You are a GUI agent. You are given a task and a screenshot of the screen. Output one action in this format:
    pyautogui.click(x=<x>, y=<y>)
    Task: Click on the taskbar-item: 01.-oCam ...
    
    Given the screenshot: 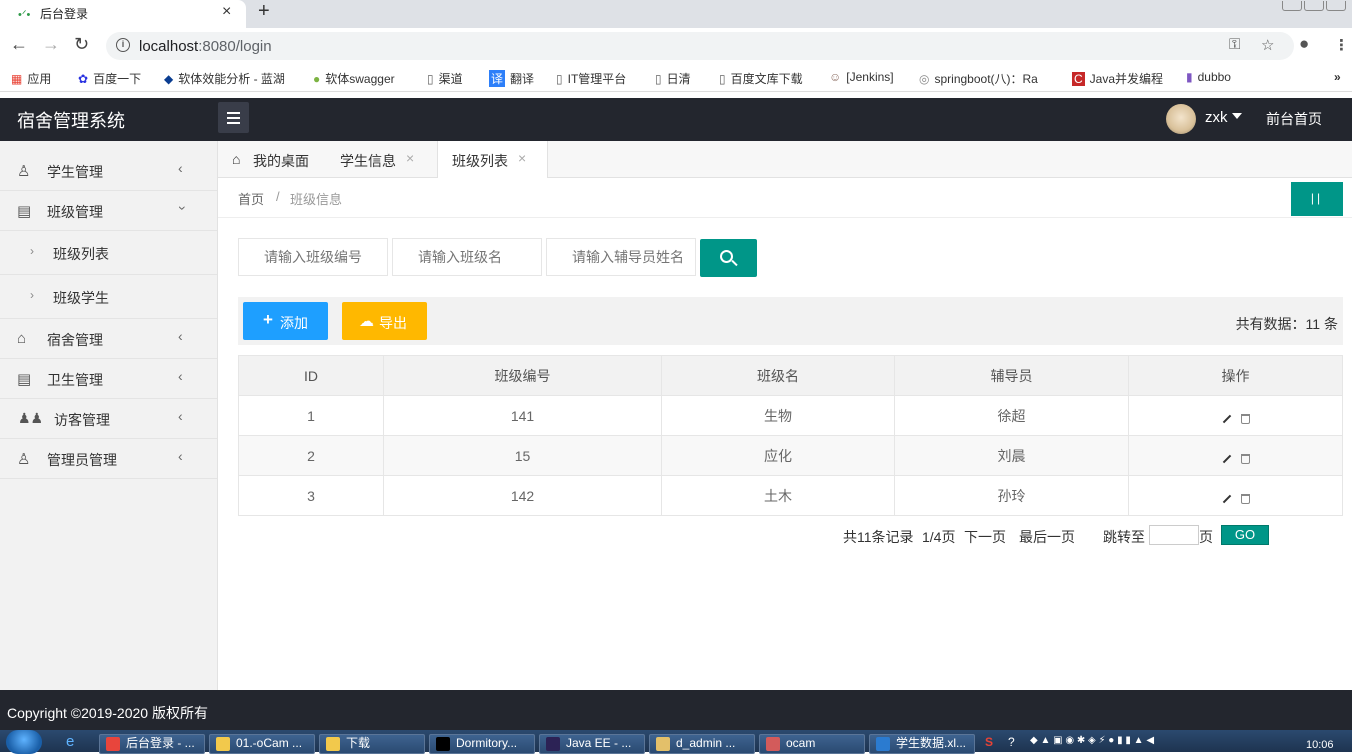 What is the action you would take?
    pyautogui.click(x=262, y=744)
    